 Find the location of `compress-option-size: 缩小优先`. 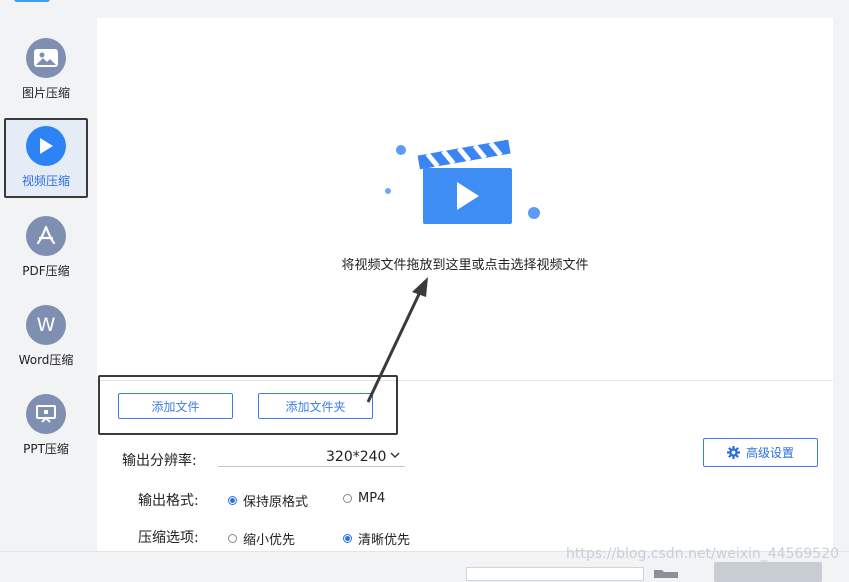

compress-option-size: 缩小优先 is located at coordinates (261, 538).